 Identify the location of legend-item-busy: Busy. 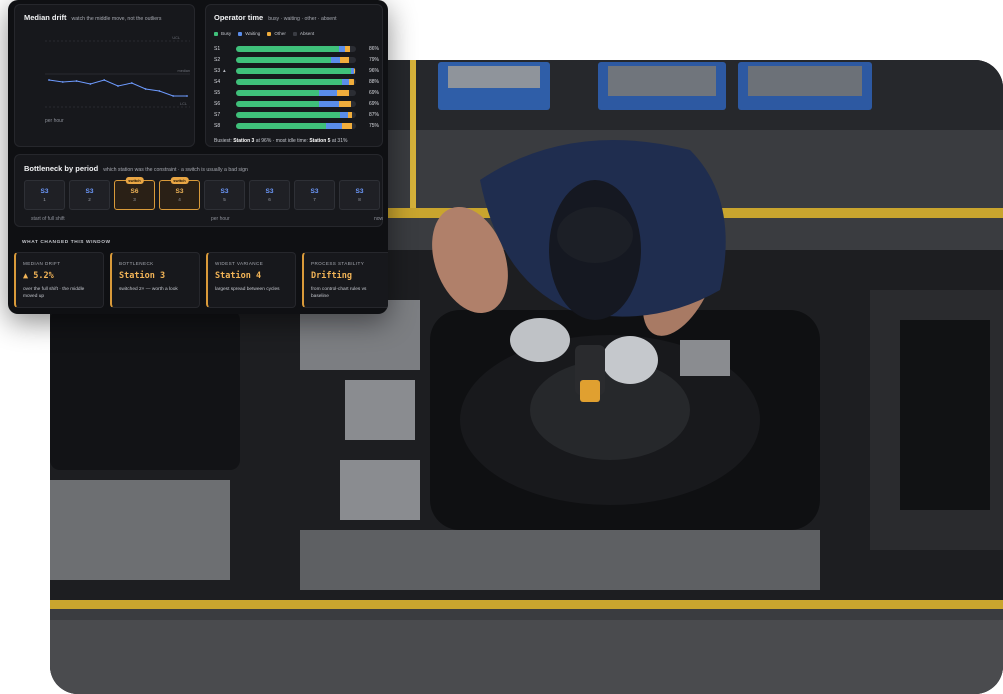
(222, 33).